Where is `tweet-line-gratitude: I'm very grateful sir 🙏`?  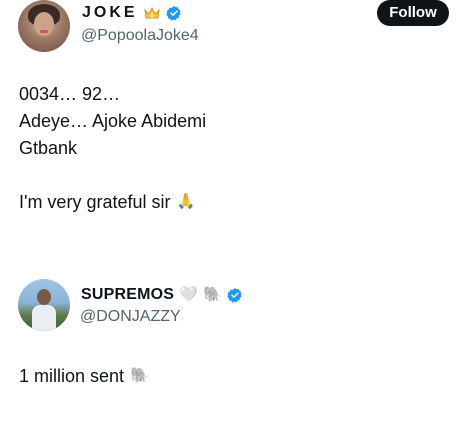 tweet-line-gratitude: I'm very grateful sir 🙏 is located at coordinates (107, 202).